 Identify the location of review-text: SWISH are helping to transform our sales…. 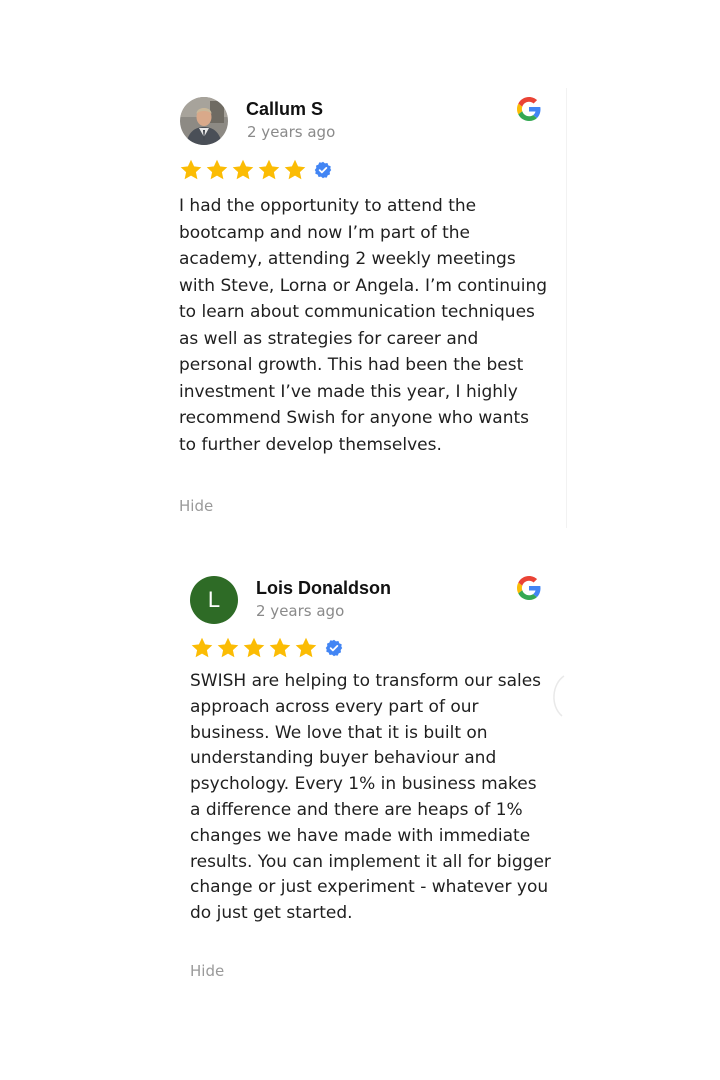
(370, 797).